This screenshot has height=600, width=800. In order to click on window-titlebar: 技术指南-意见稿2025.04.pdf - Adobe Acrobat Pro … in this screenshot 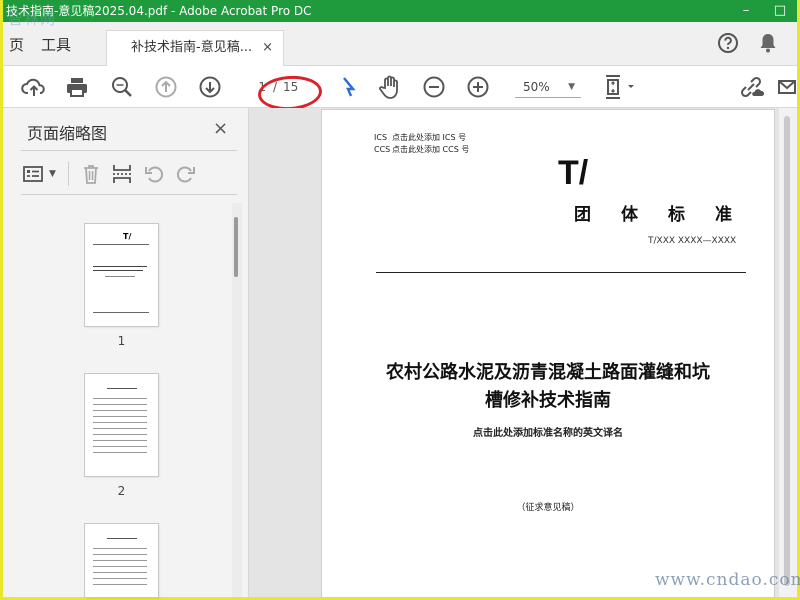, I will do `click(400, 11)`.